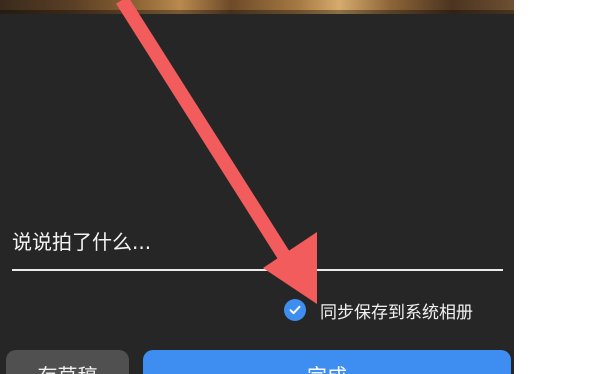 This screenshot has width=592, height=374. I want to click on caption-input, so click(256, 242).